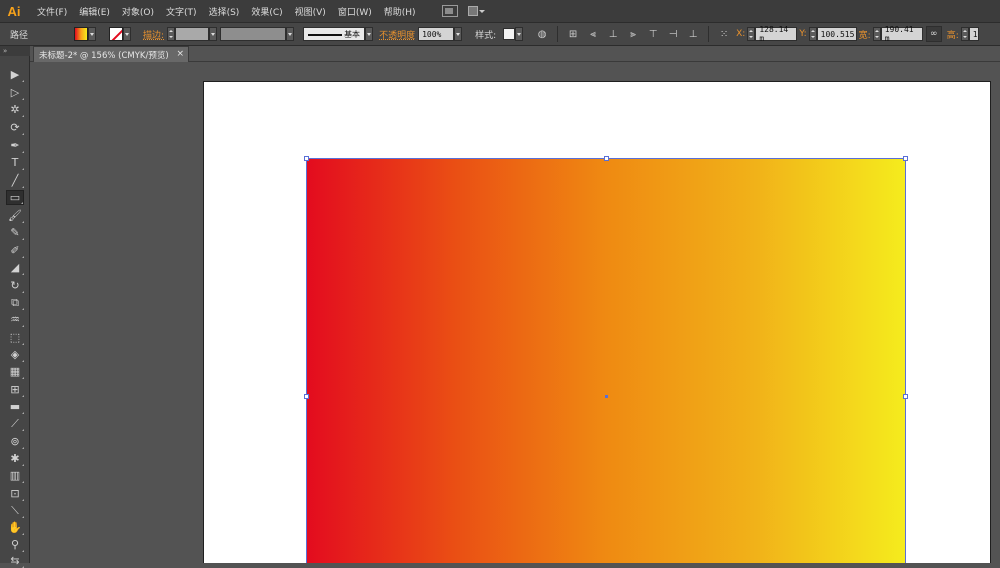 The height and width of the screenshot is (568, 1000). What do you see at coordinates (397, 34) in the screenshot?
I see `opacity-panel-link: 不透明度` at bounding box center [397, 34].